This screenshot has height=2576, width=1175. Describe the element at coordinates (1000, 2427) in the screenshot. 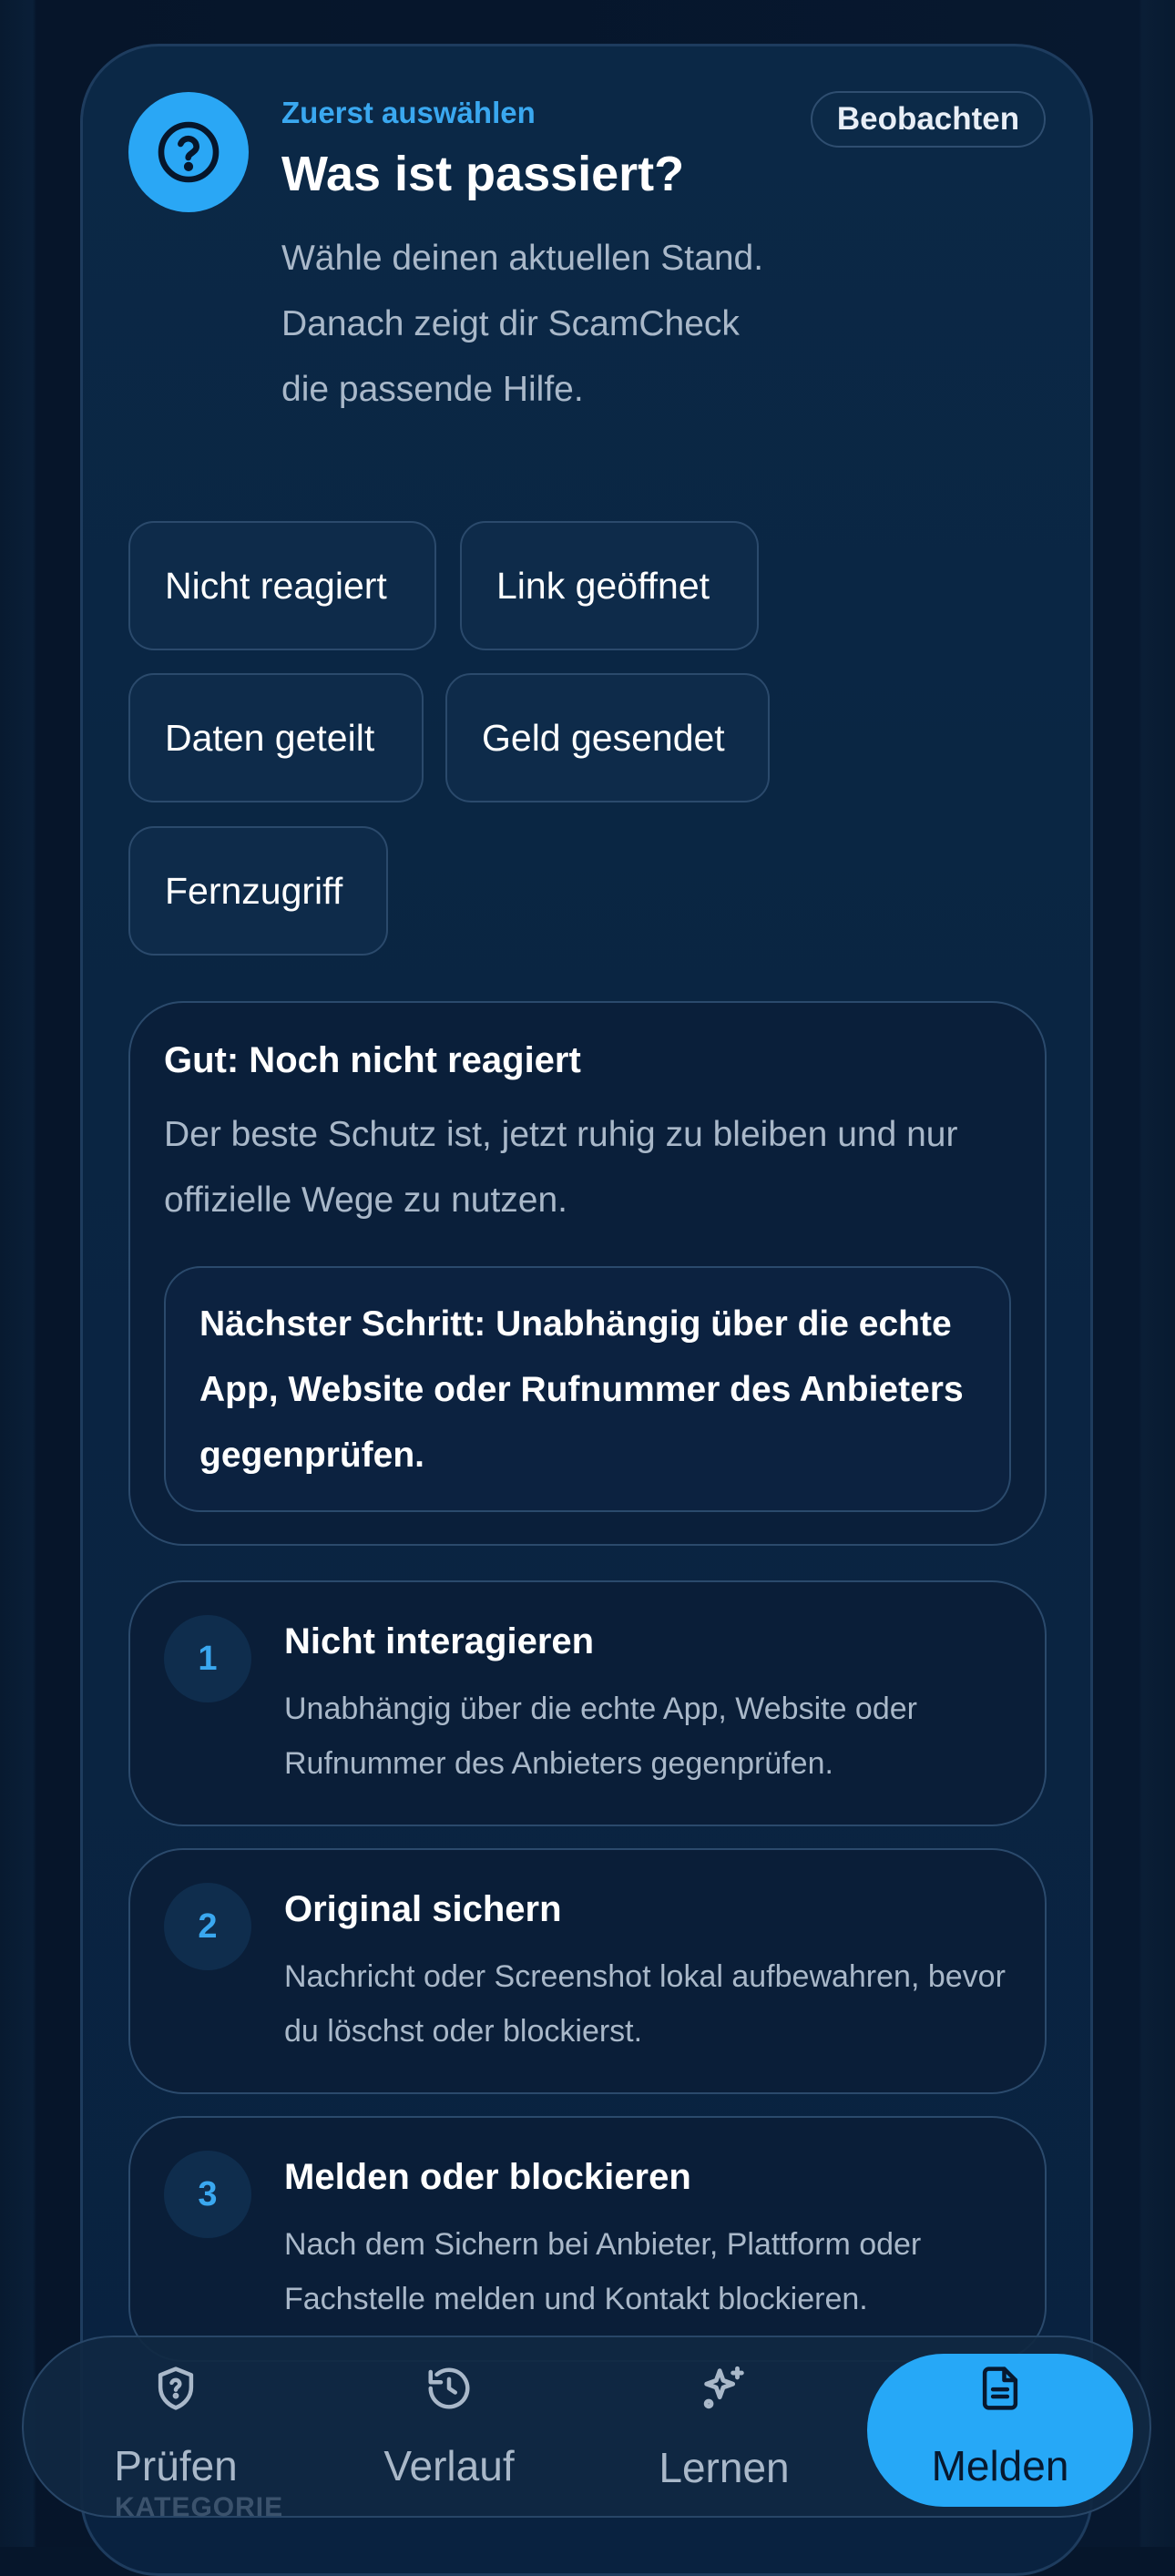

I see `nav-item-melden: Melden` at that location.